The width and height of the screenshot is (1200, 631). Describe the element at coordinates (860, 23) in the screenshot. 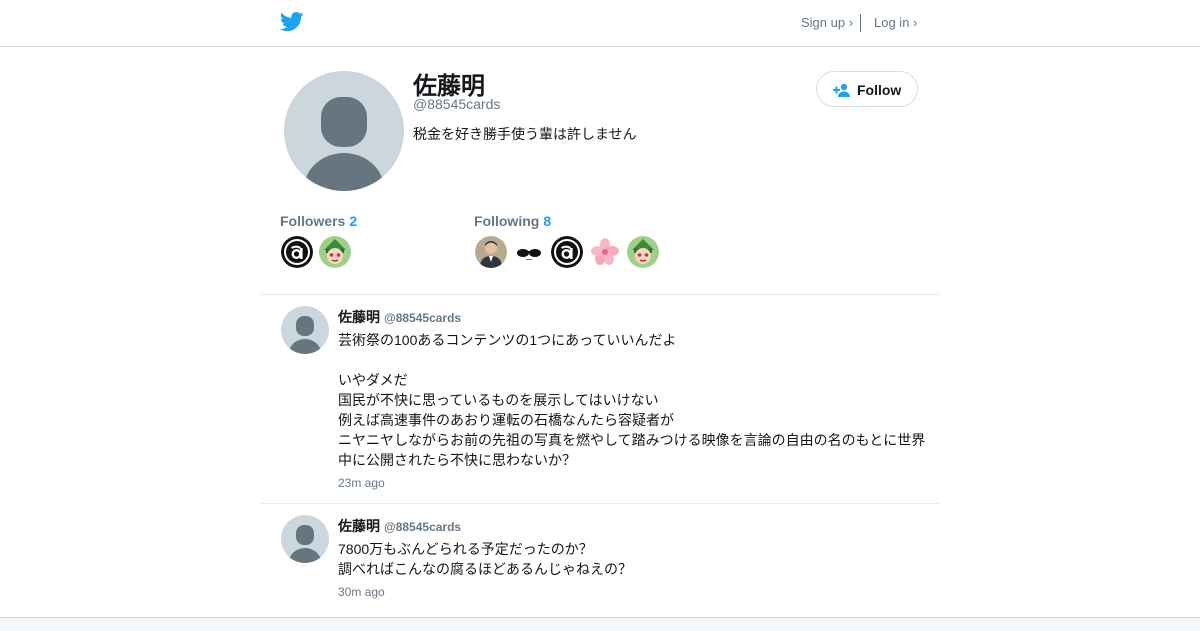

I see `nav-divider` at that location.